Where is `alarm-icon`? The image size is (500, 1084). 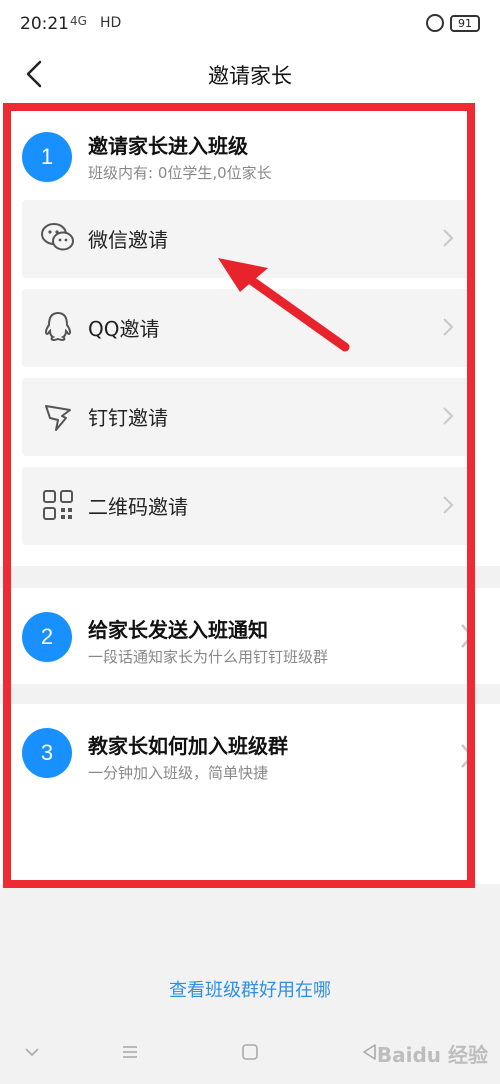
alarm-icon is located at coordinates (435, 23).